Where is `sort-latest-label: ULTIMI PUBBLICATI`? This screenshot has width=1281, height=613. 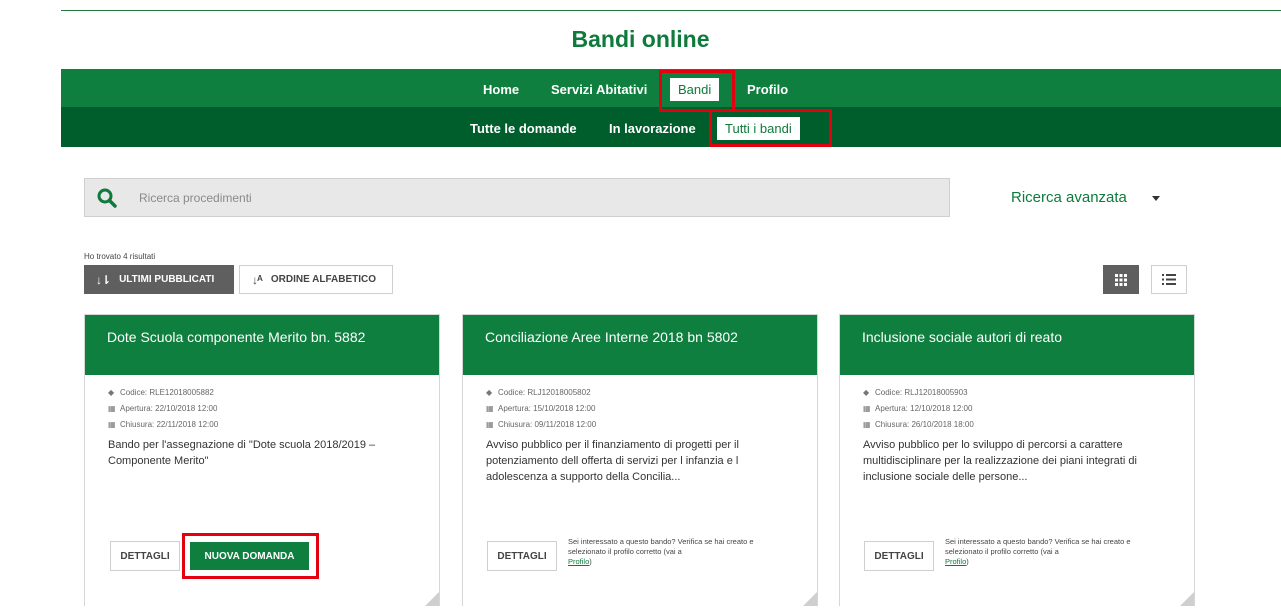 sort-latest-label: ULTIMI PUBBLICATI is located at coordinates (167, 279).